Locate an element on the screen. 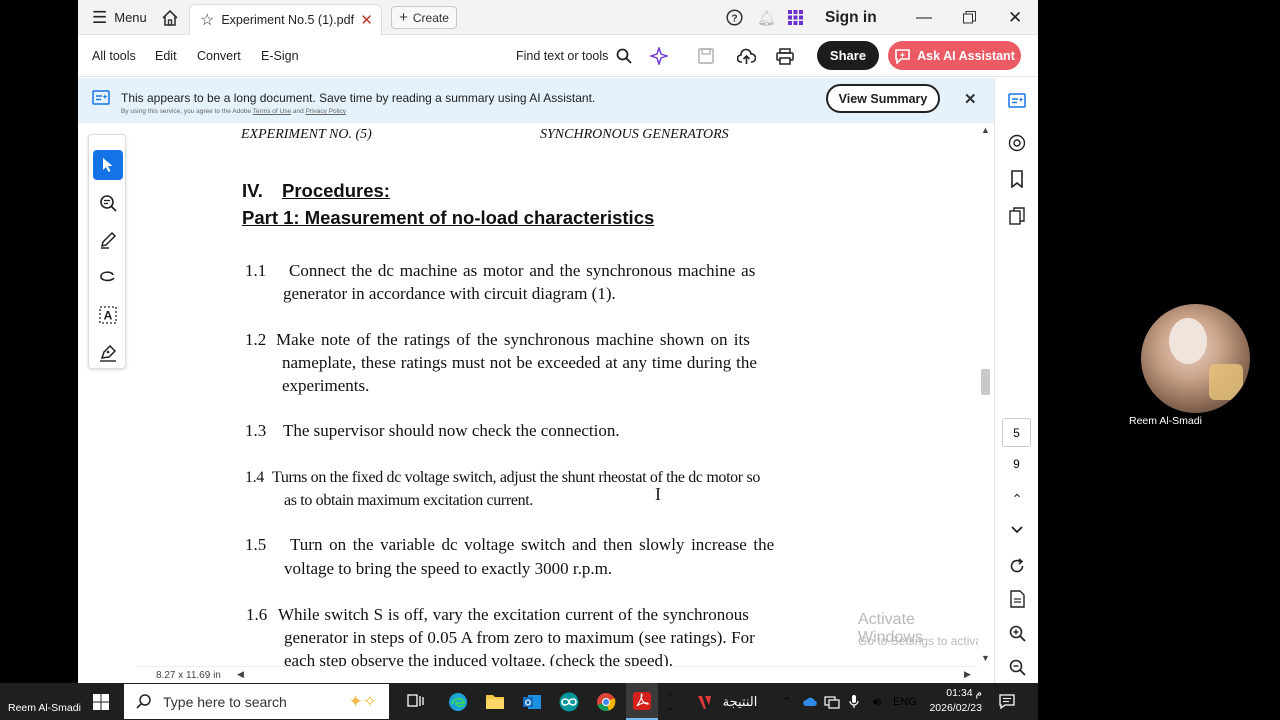 The width and height of the screenshot is (1280, 720). menu-button: ☰ Menu is located at coordinates (119, 17).